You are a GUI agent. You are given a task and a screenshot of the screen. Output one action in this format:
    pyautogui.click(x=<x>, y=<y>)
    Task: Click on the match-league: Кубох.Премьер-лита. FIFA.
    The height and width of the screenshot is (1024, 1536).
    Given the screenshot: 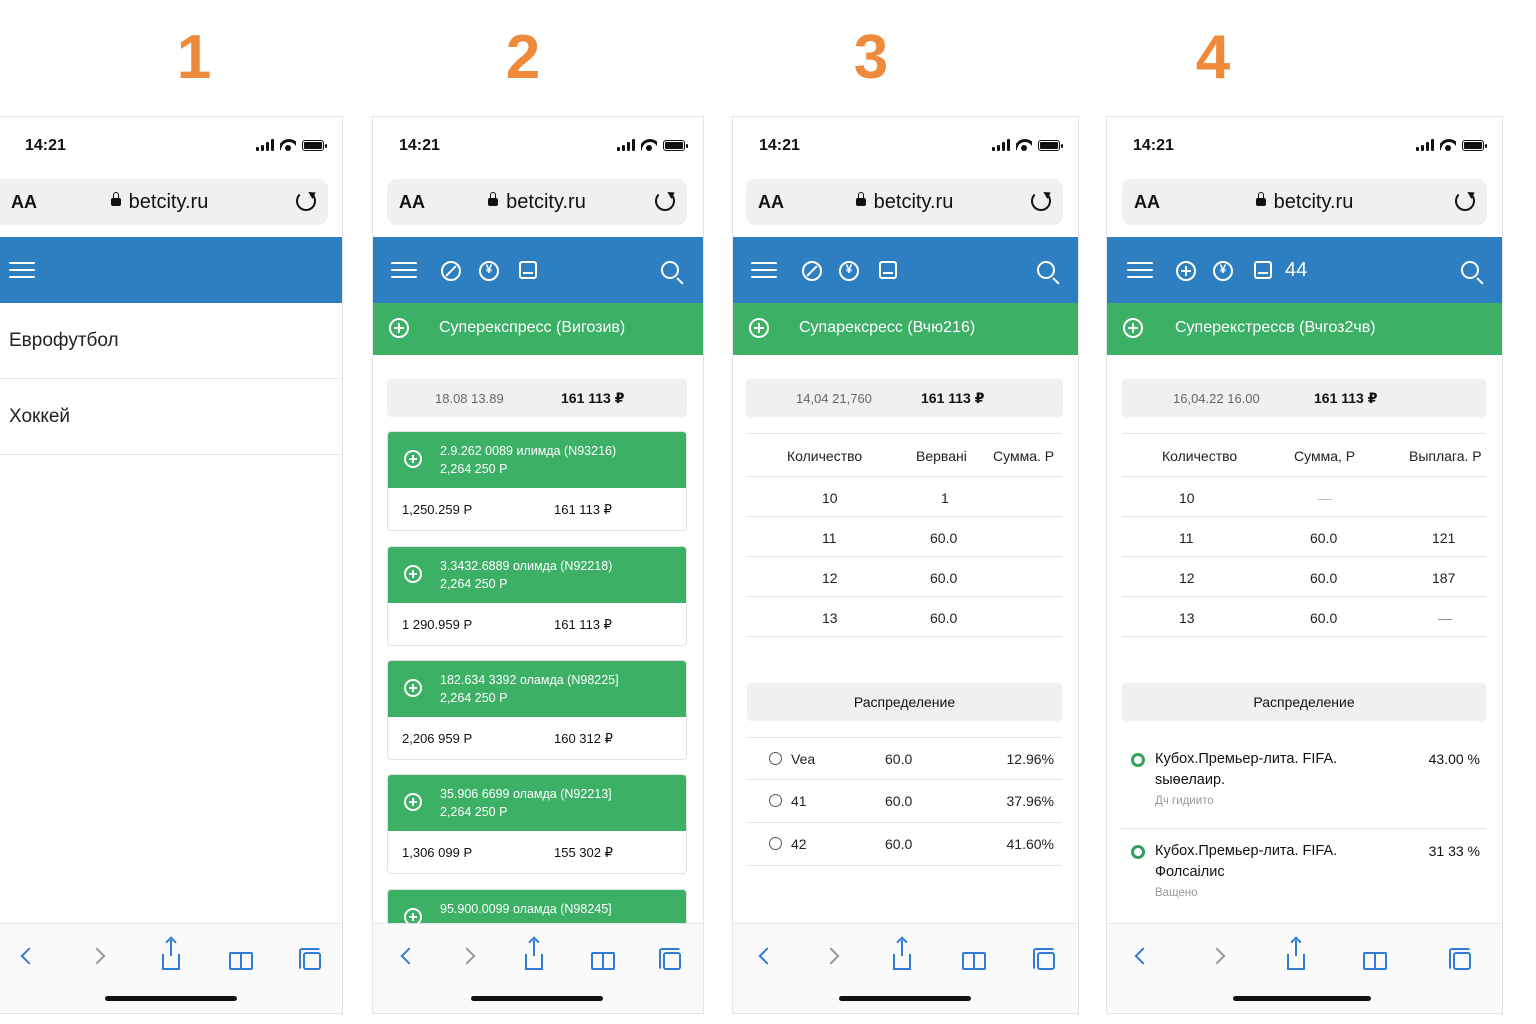 What is the action you would take?
    pyautogui.click(x=1246, y=851)
    